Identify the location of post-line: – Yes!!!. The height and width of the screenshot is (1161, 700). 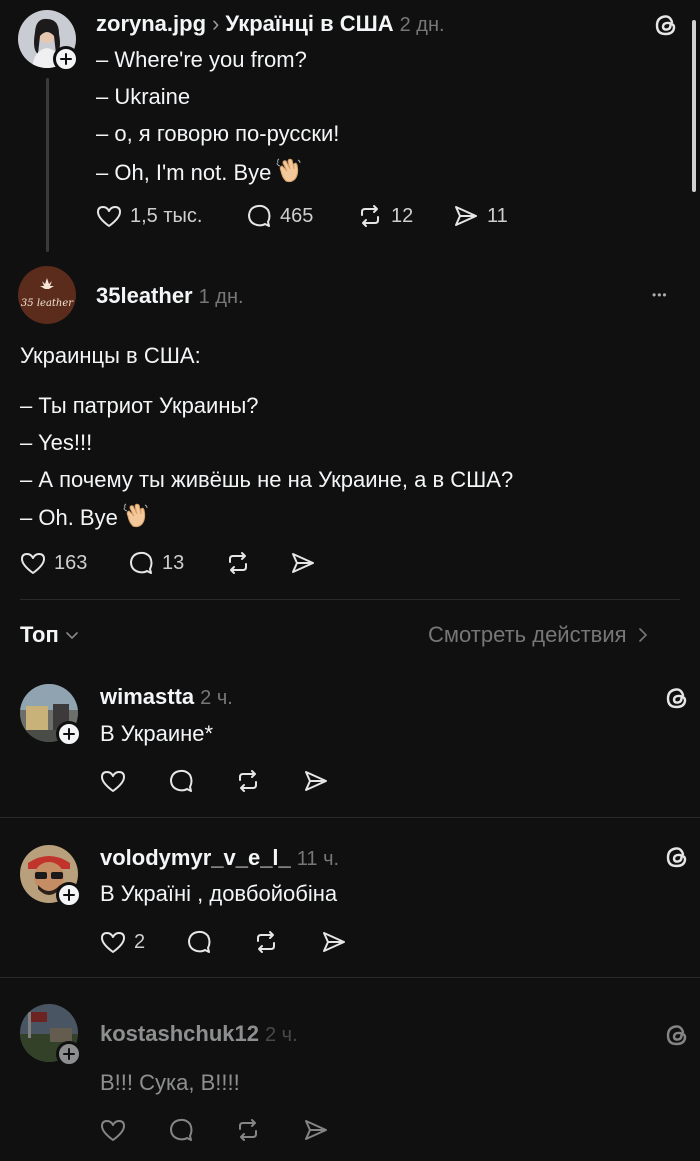
(56, 442).